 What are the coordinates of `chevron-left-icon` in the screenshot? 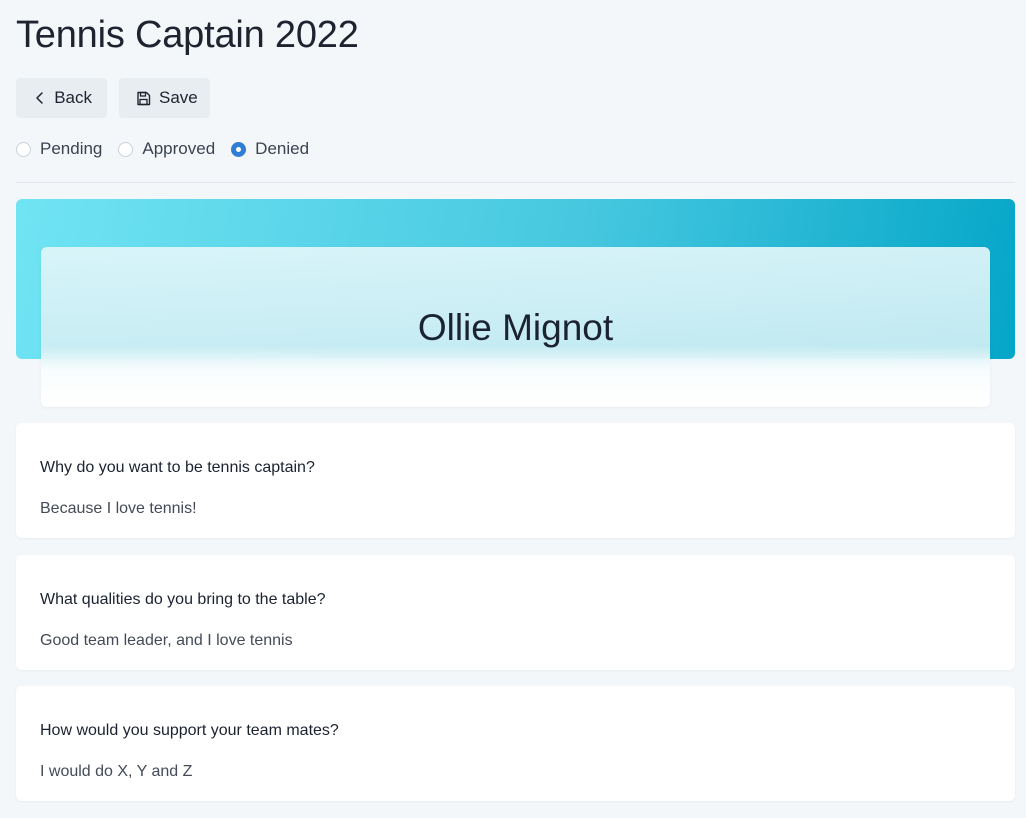 It's located at (39, 98).